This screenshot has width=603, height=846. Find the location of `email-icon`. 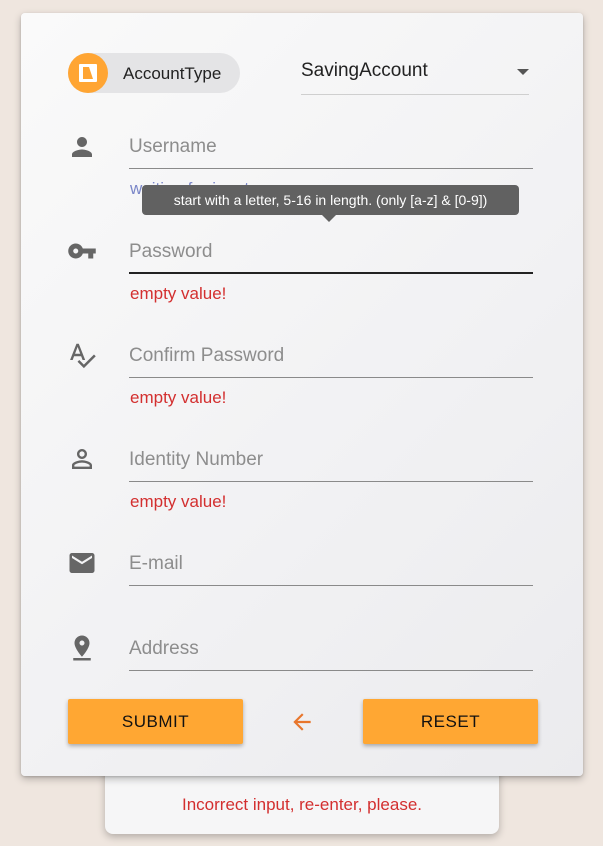

email-icon is located at coordinates (82, 563).